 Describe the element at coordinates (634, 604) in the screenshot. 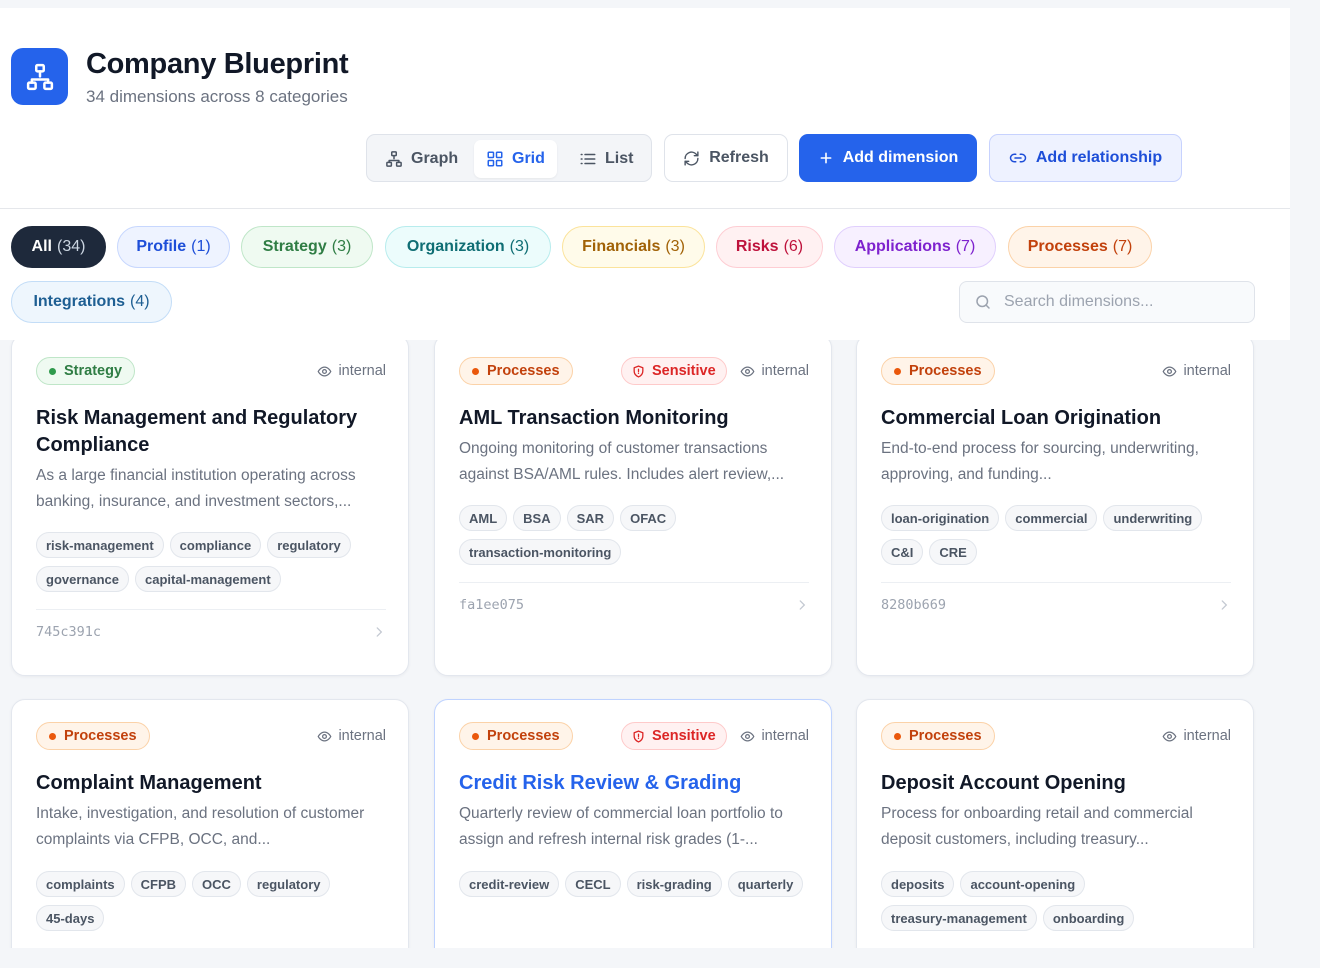

I see `card-footer: fa1ee075` at that location.